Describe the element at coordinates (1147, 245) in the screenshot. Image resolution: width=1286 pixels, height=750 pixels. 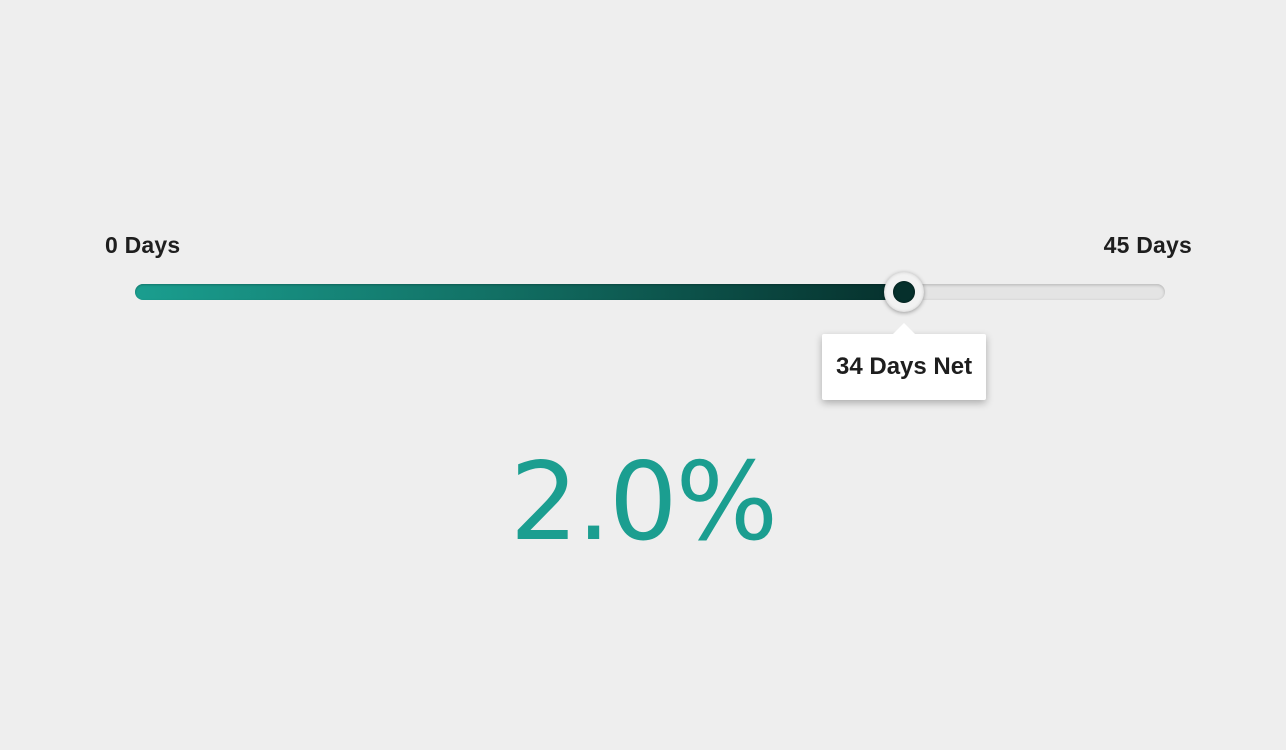
I see `slider-max-label: 45 Days` at that location.